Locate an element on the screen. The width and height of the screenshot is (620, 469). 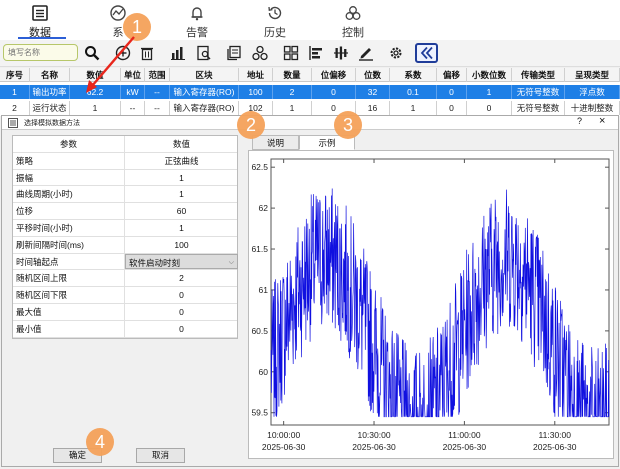
delete-button is located at coordinates (147, 53).